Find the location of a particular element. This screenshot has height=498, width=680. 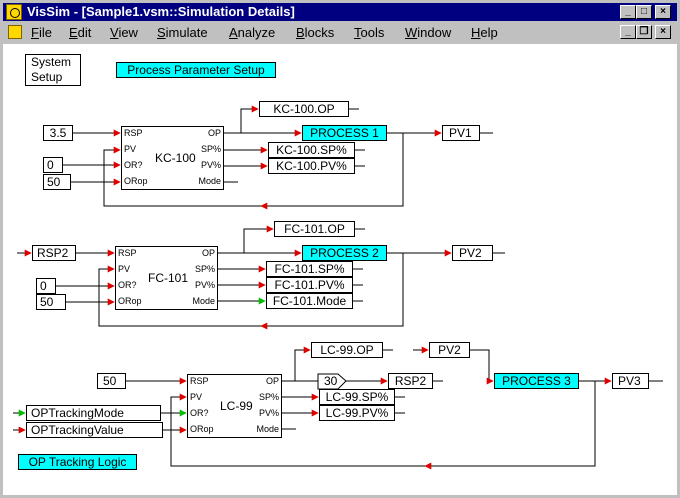

fc101-rsp-variable: RSP2 is located at coordinates (54, 253).